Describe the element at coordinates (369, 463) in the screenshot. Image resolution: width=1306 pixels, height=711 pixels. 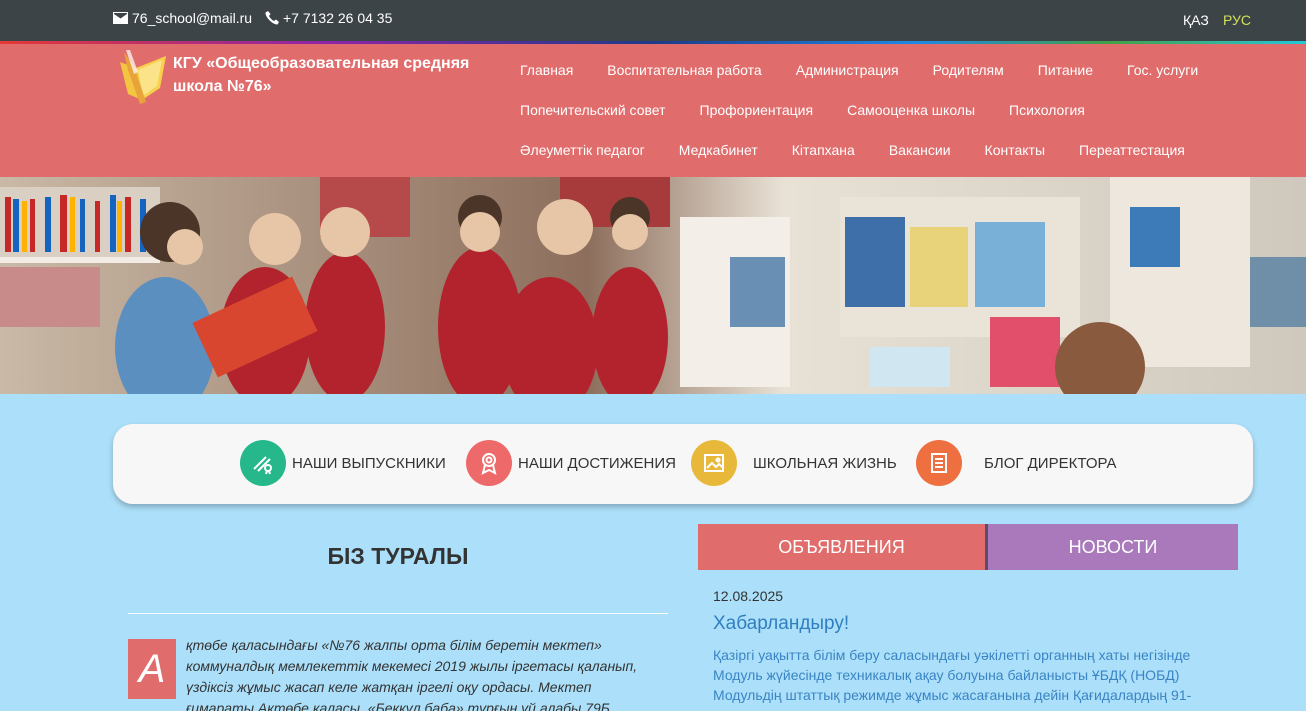
I see `feature-label: НАШИ ВЫПУСКНИКИ` at that location.